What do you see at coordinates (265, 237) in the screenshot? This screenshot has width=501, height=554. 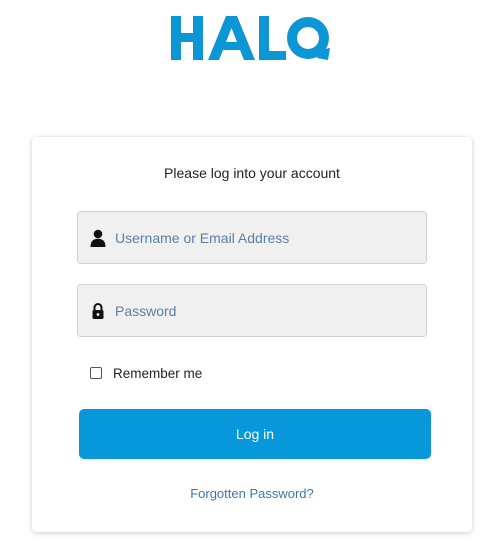 I see `username-input` at bounding box center [265, 237].